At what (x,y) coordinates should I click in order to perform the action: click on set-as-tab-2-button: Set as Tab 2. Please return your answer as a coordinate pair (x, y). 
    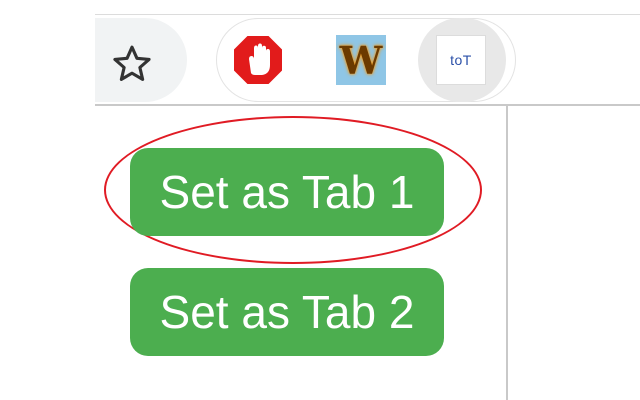
    Looking at the image, I should click on (287, 312).